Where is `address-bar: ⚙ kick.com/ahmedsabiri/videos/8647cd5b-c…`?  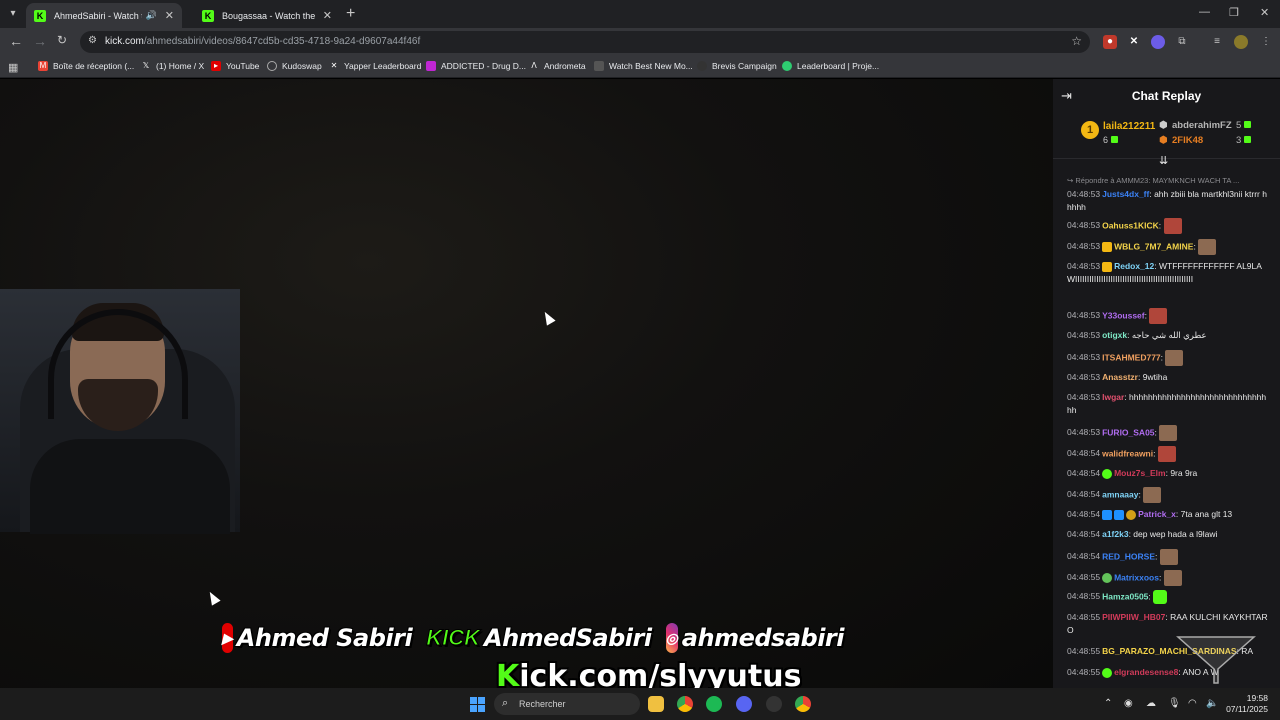 address-bar: ⚙ kick.com/ahmedsabiri/videos/8647cd5b-c… is located at coordinates (585, 42).